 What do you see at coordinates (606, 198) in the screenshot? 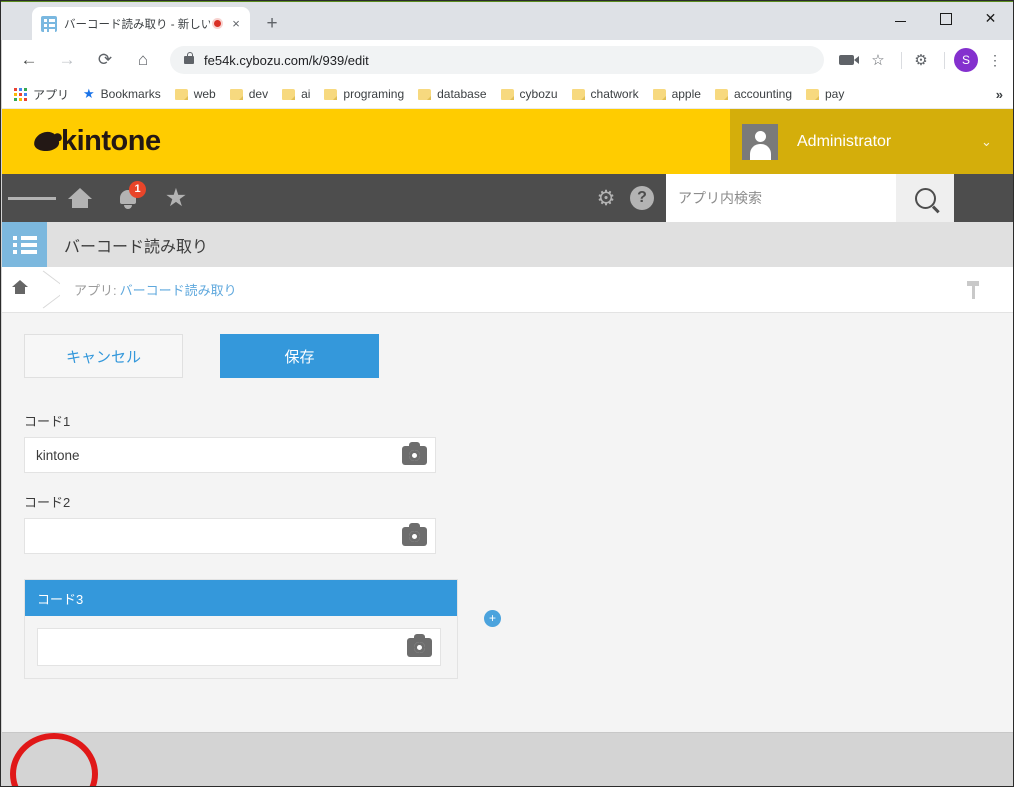
I see `gear-icon: ⚙` at bounding box center [606, 198].